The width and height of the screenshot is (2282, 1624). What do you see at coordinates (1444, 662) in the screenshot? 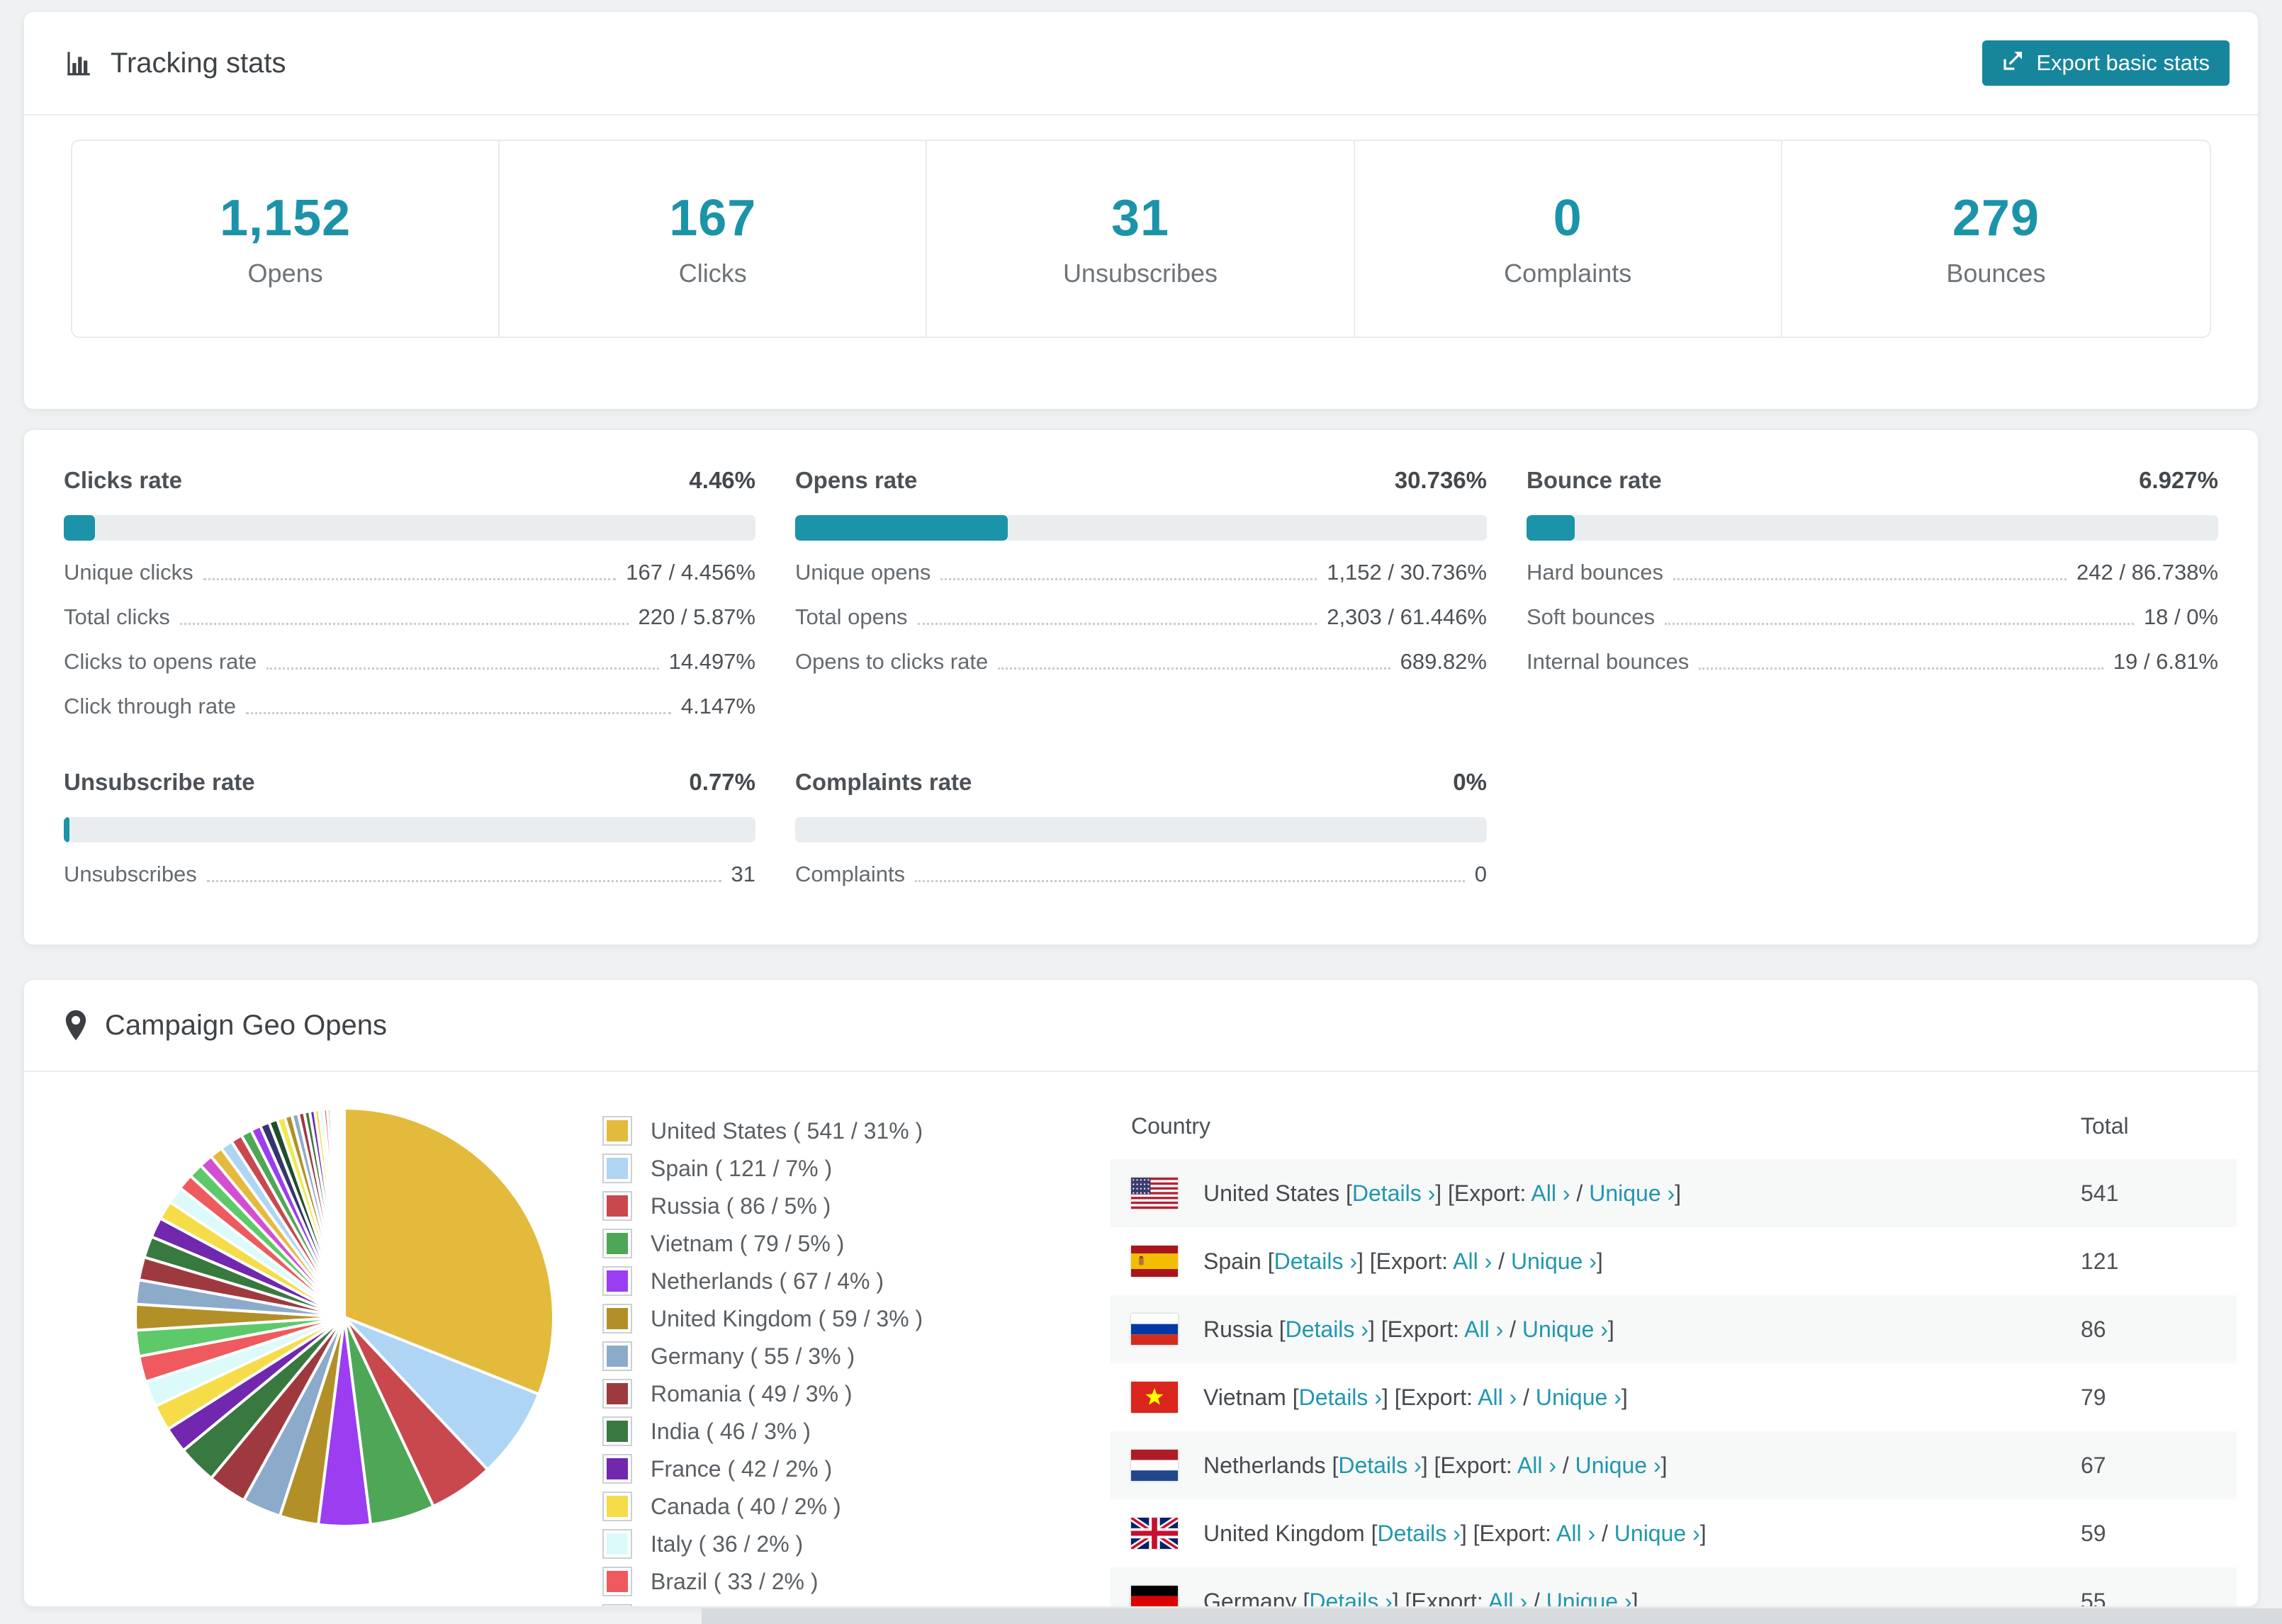
I see `rate-detail-value: 689.82%` at bounding box center [1444, 662].